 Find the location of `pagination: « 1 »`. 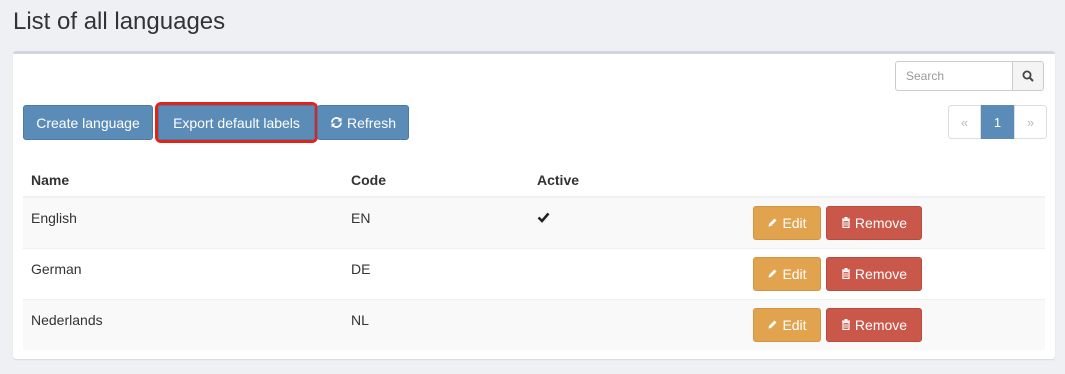

pagination: « 1 » is located at coordinates (997, 122).